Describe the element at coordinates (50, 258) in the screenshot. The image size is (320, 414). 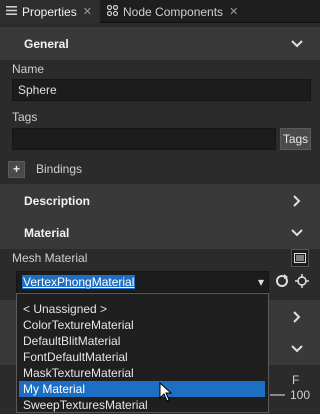
I see `mesh-material-label: Mesh Material` at that location.